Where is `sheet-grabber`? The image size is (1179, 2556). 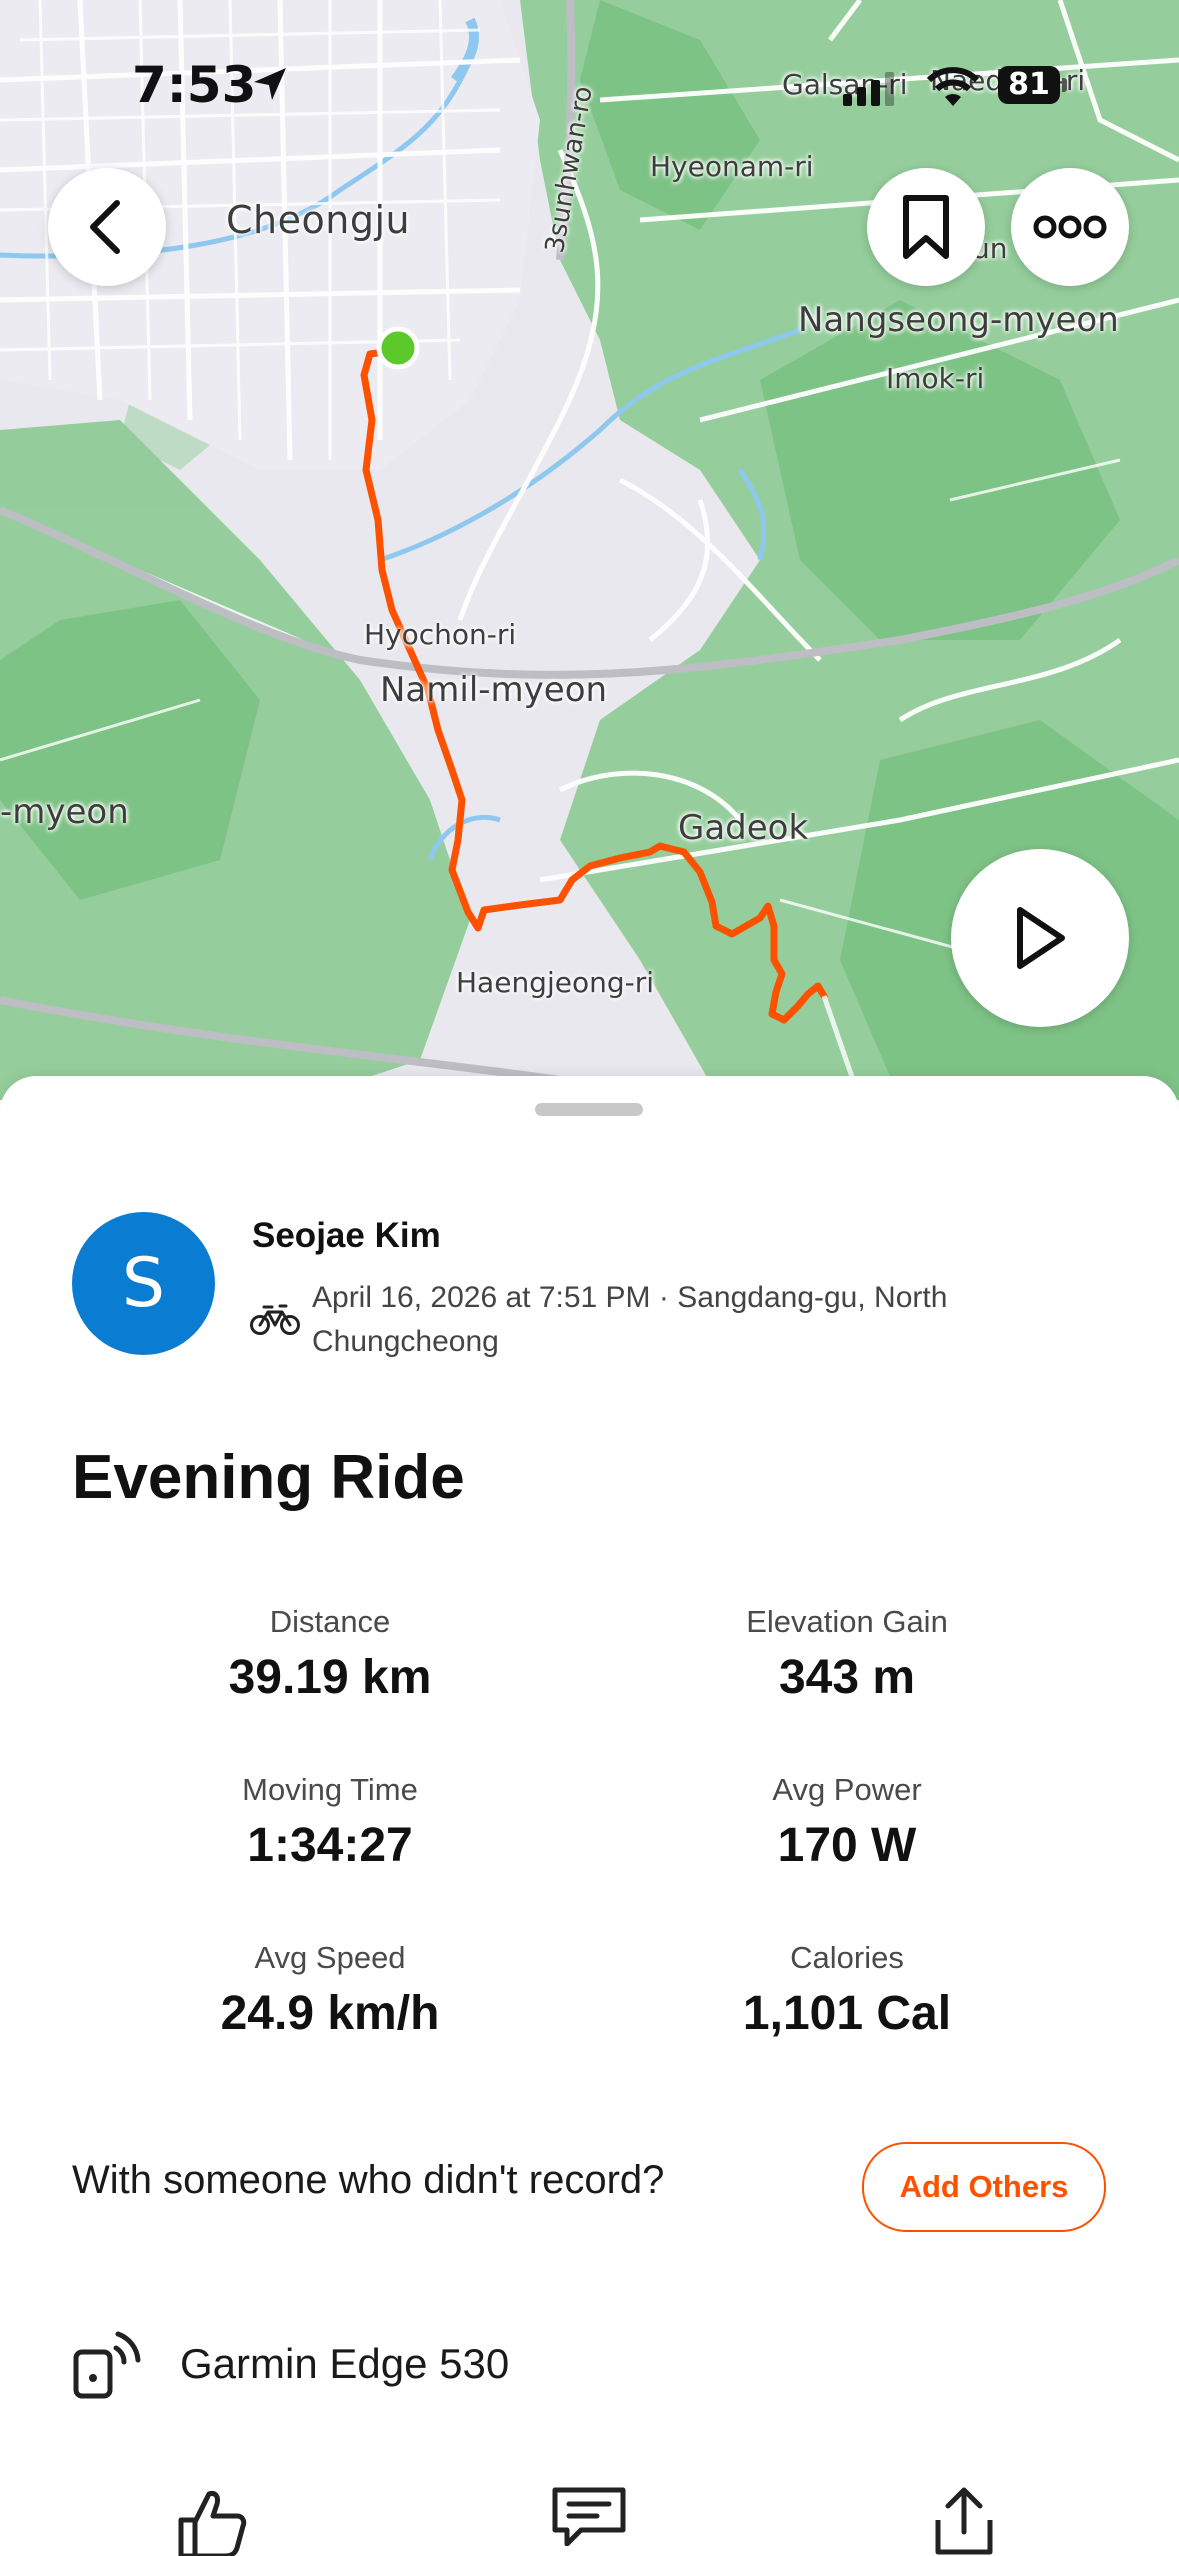
sheet-grabber is located at coordinates (589, 1109).